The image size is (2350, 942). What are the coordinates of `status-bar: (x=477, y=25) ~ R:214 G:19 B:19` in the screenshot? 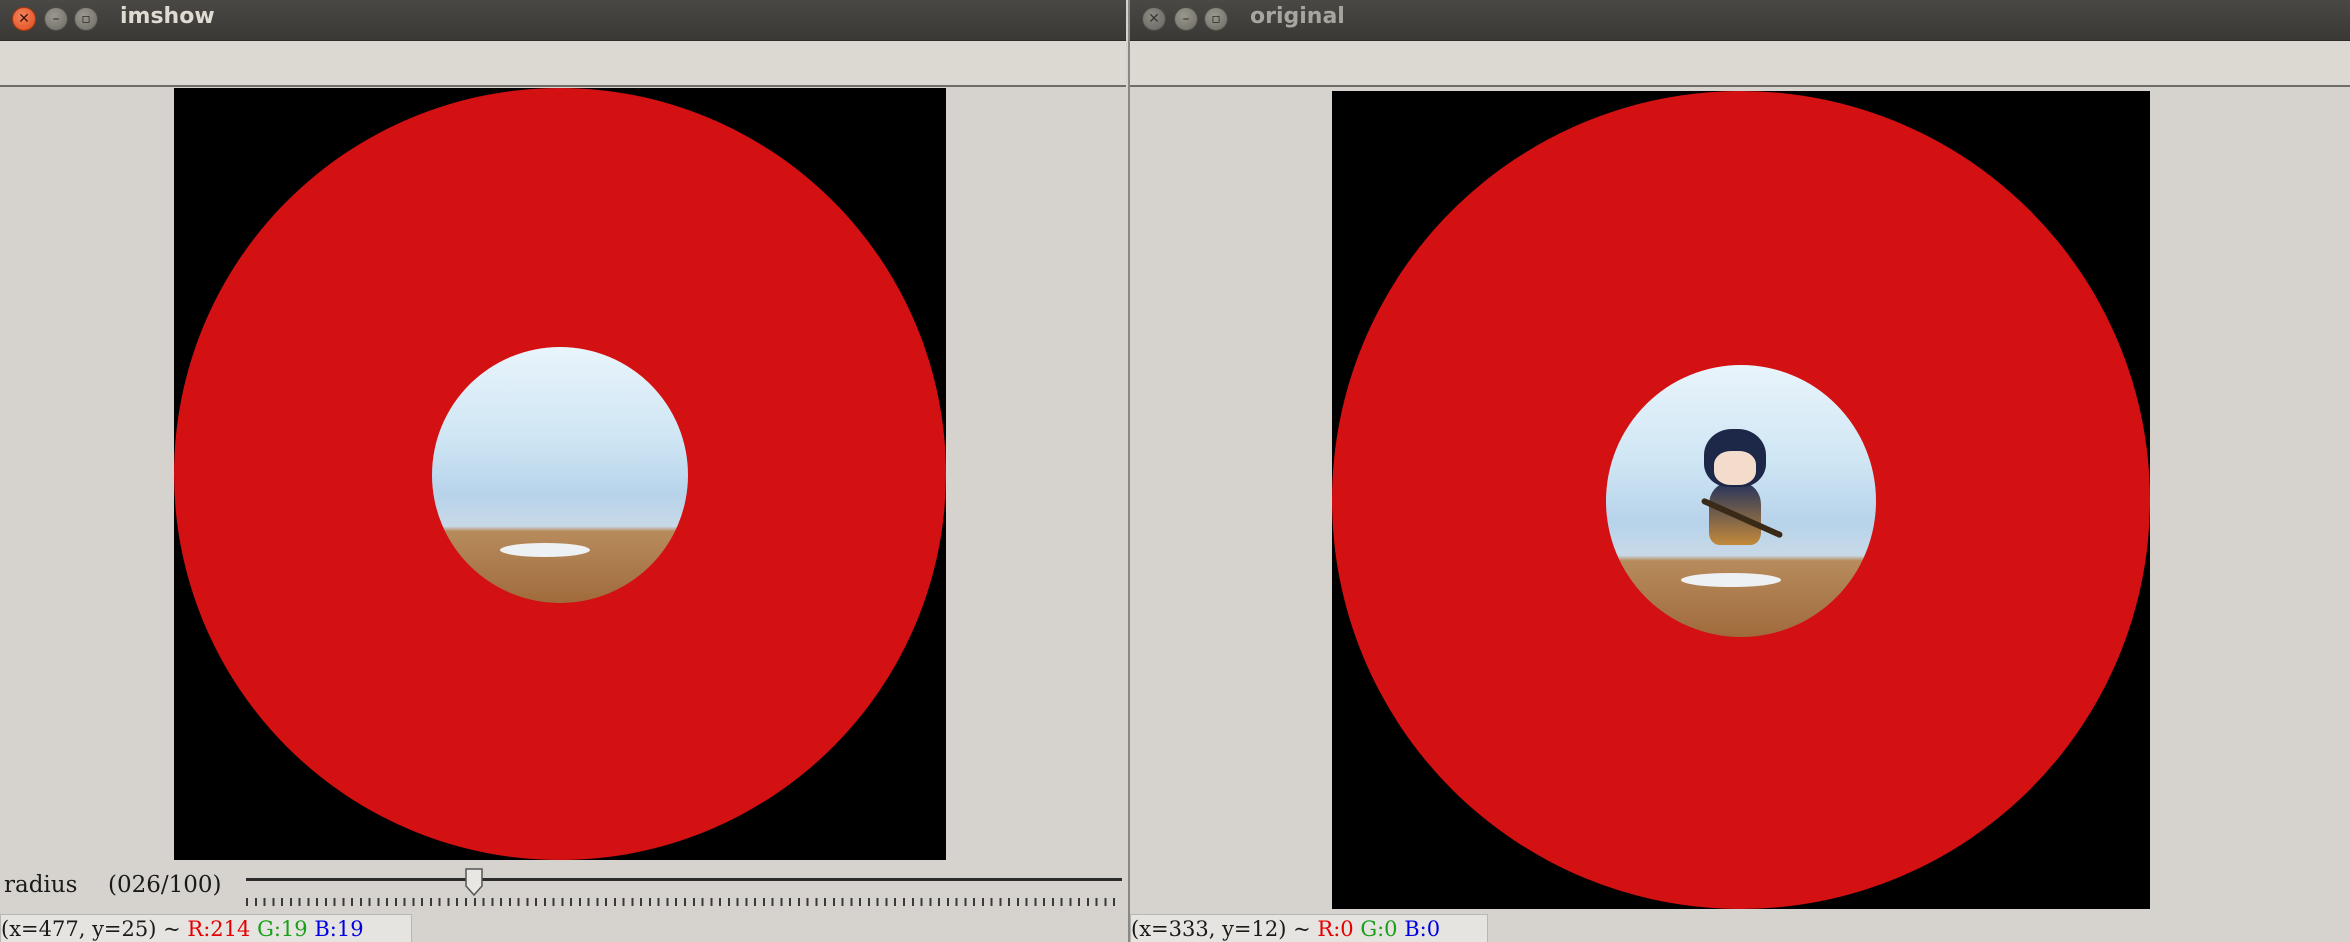 It's located at (206, 928).